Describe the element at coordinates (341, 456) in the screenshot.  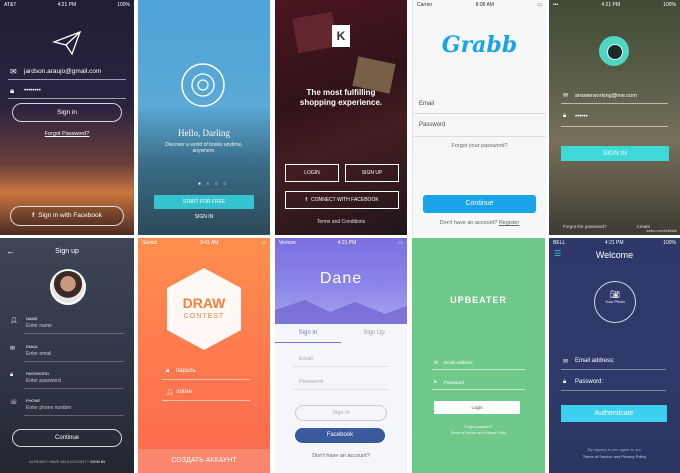
I see `no-account-link: Don't have an account?` at that location.